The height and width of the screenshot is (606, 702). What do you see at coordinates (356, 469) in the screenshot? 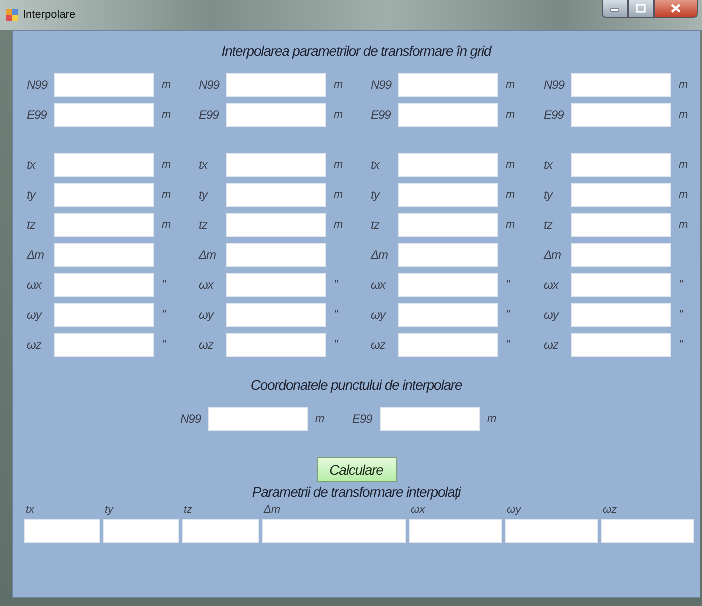
I see `calculate-button: Calculare` at bounding box center [356, 469].